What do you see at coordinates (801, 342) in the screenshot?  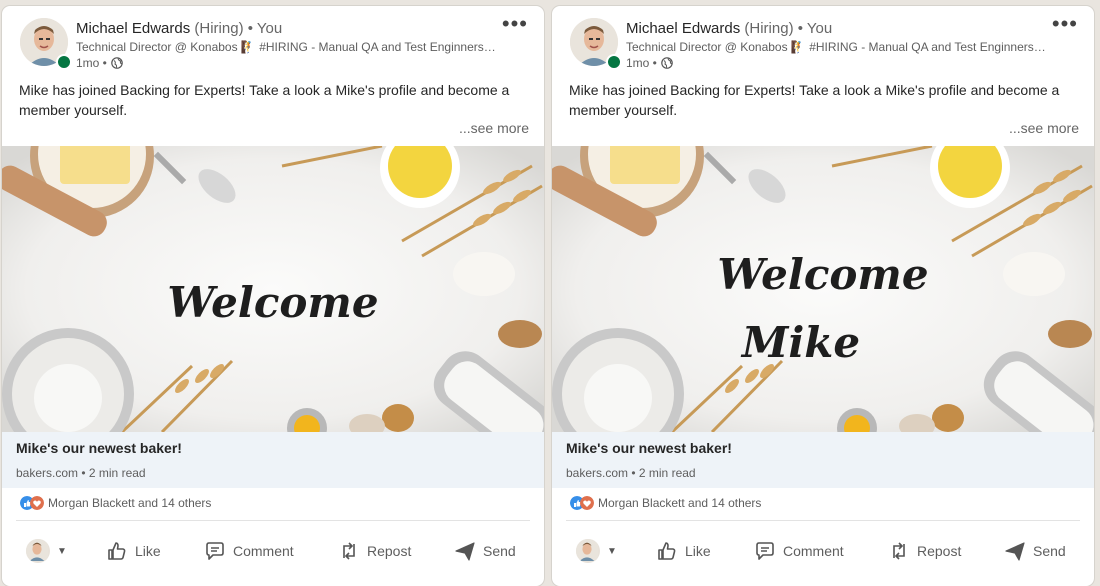 I see `welcome-caption-line-2: Mike` at bounding box center [801, 342].